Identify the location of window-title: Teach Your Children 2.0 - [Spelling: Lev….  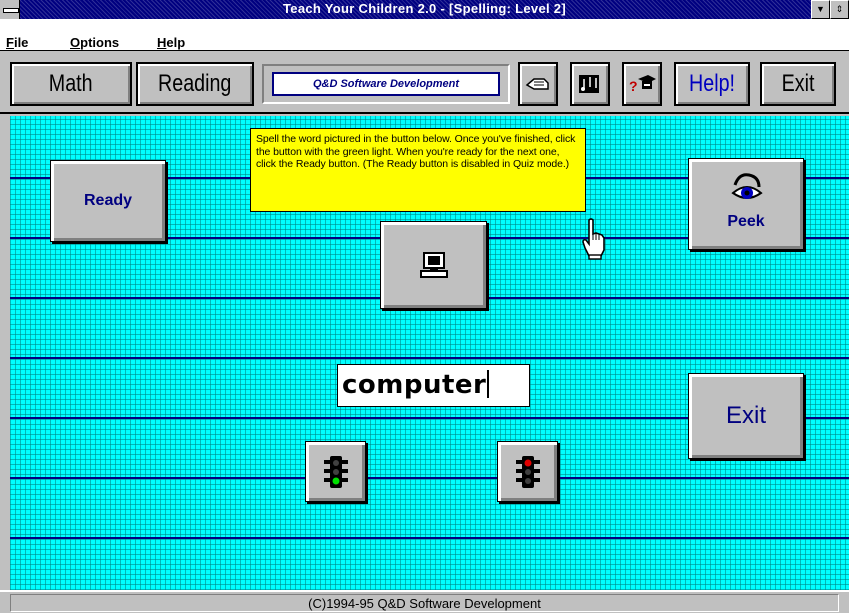
(424, 8).